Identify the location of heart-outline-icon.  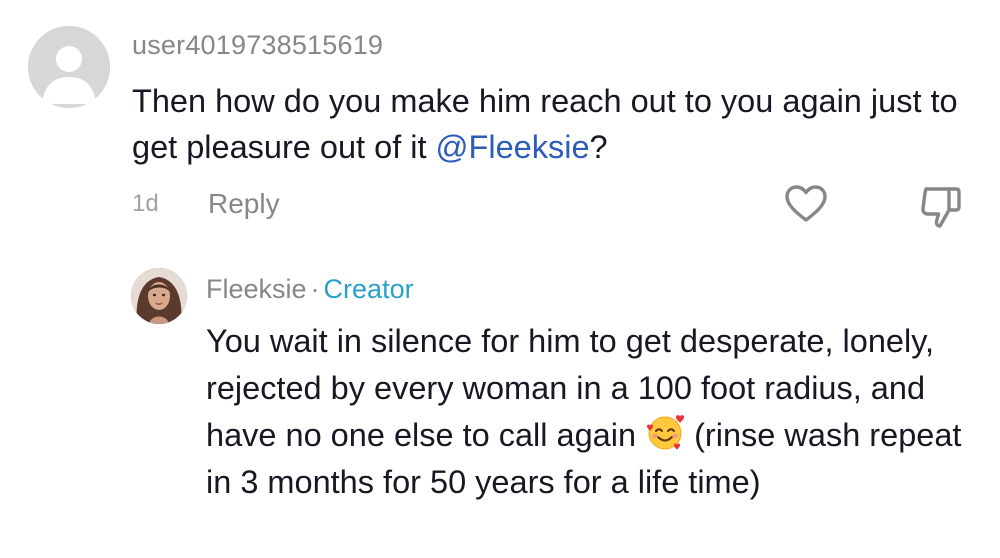
(806, 203).